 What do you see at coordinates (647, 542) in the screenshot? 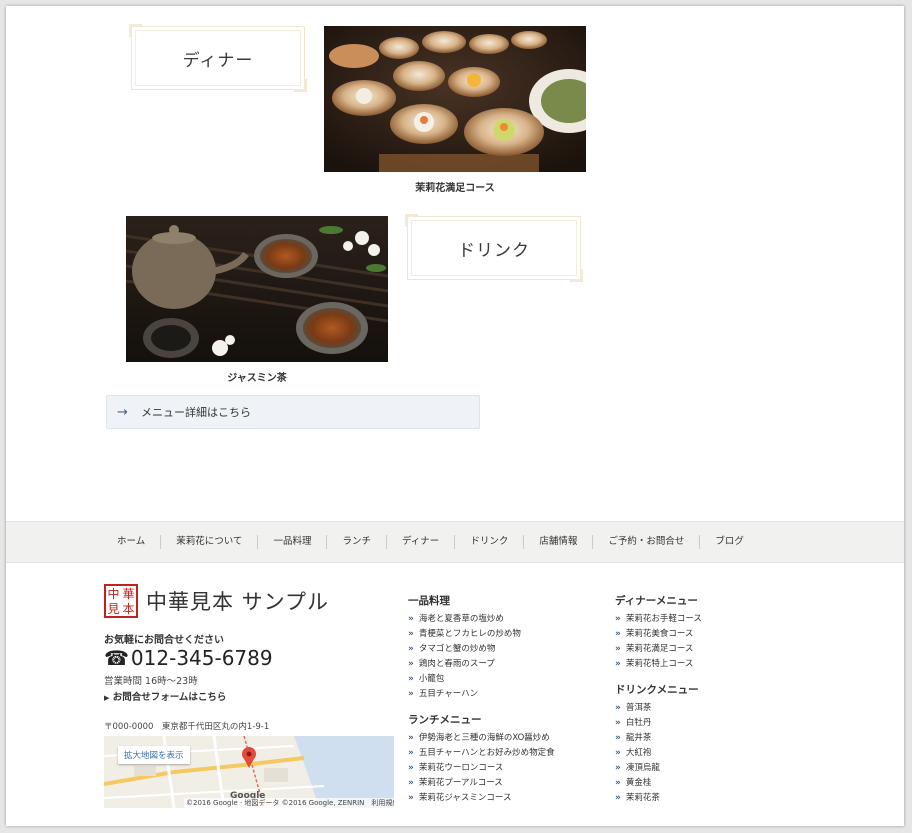
I see `footer-nav-reservation: ご予約・お問合せ` at bounding box center [647, 542].